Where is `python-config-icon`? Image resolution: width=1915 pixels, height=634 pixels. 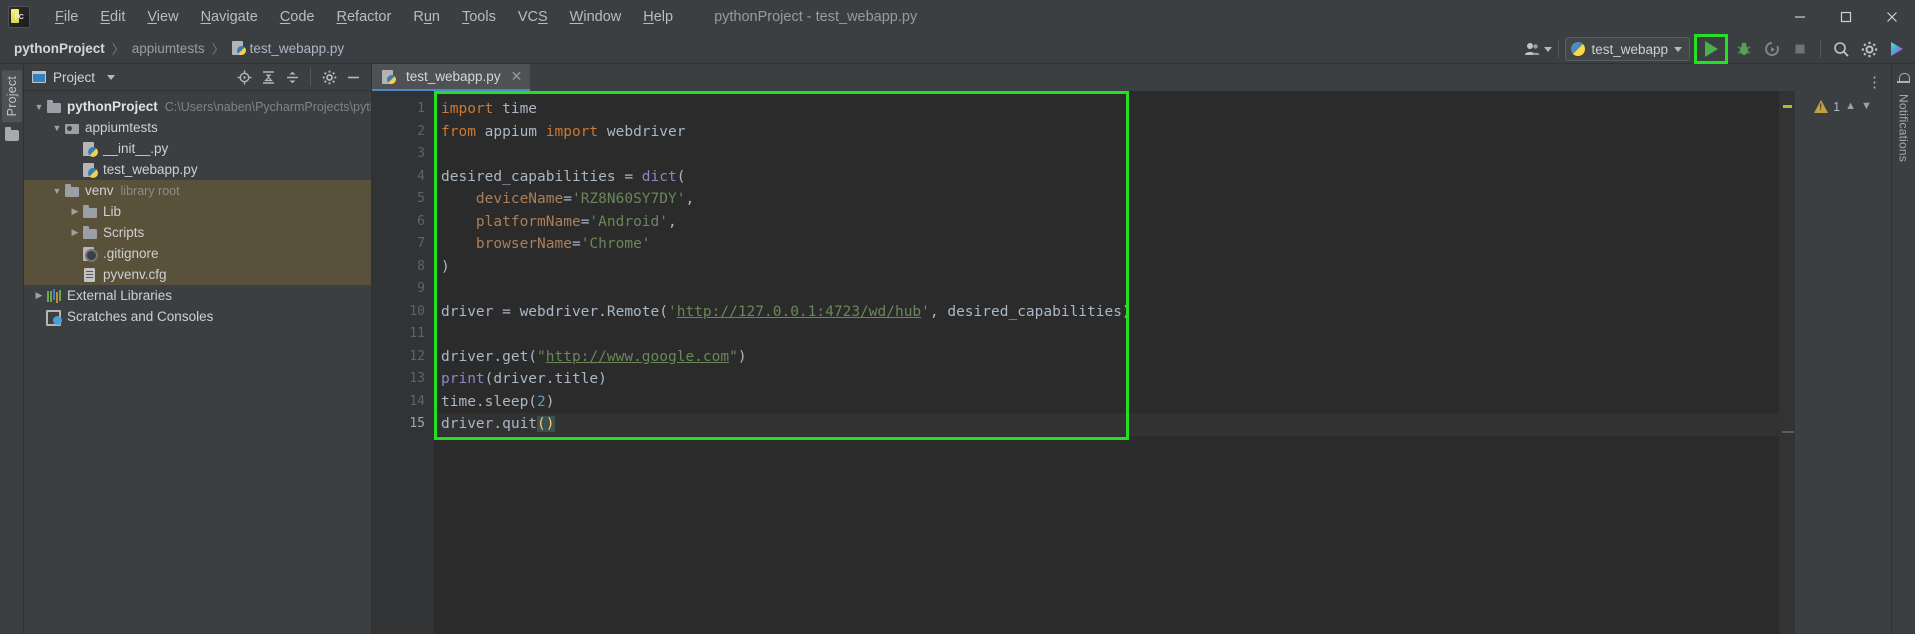
python-config-icon is located at coordinates (1578, 49).